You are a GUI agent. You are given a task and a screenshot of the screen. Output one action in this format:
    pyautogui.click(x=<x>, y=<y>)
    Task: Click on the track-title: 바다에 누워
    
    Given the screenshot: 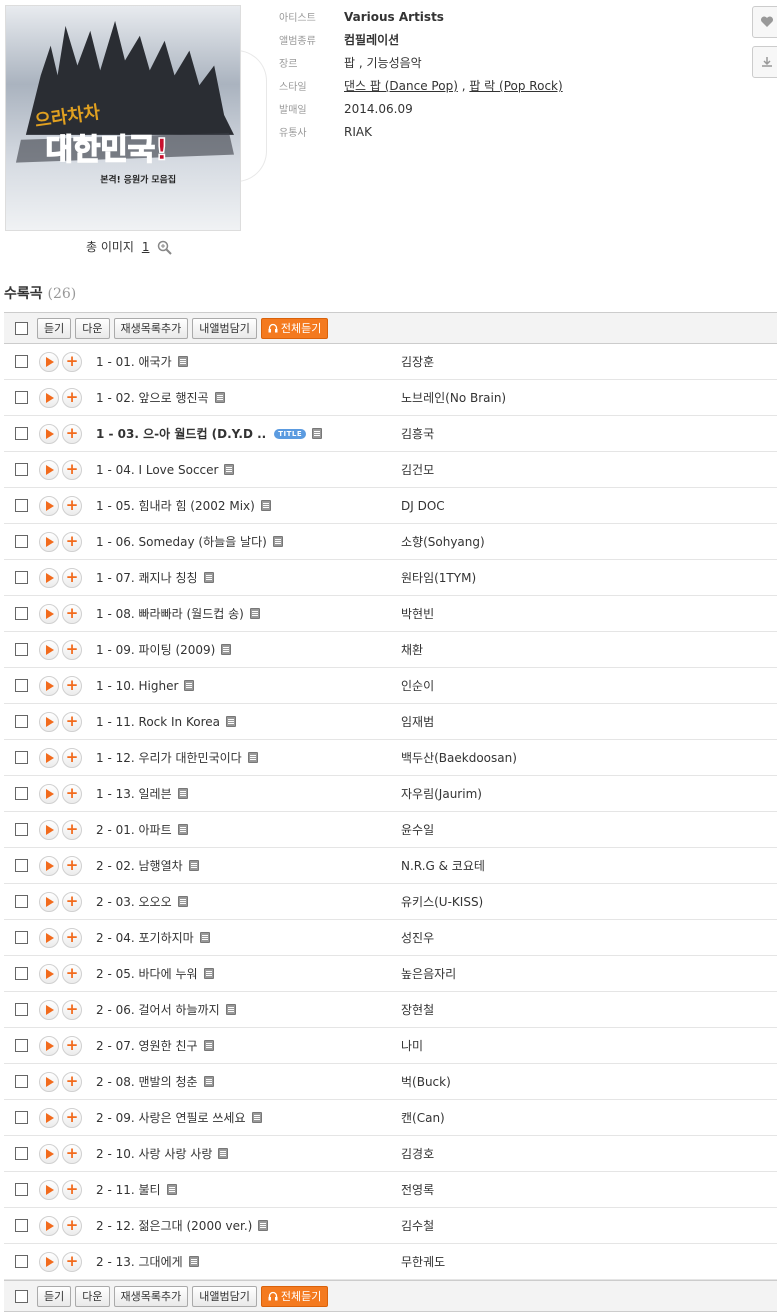 What is the action you would take?
    pyautogui.click(x=168, y=973)
    